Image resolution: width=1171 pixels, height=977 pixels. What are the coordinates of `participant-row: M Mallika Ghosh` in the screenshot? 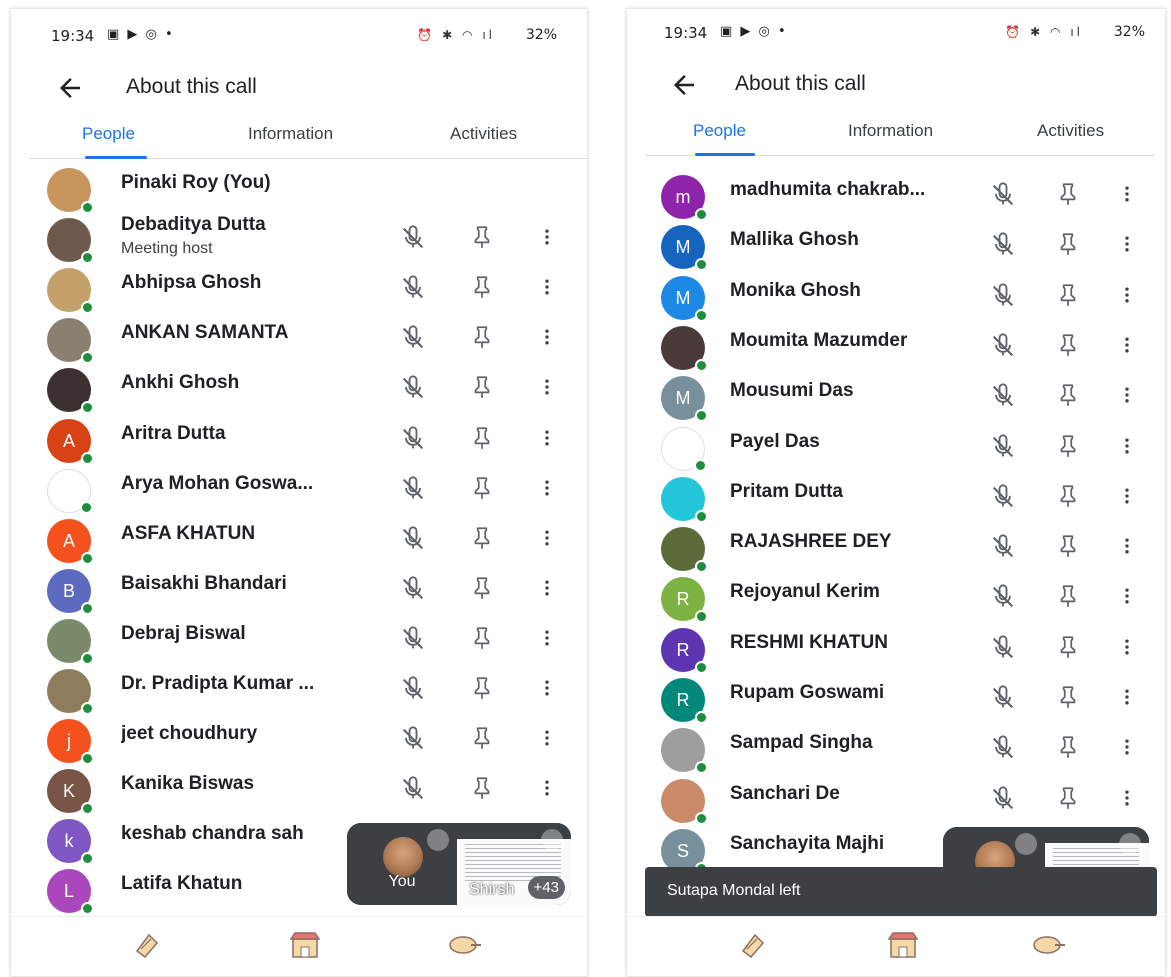 It's located at (896, 250).